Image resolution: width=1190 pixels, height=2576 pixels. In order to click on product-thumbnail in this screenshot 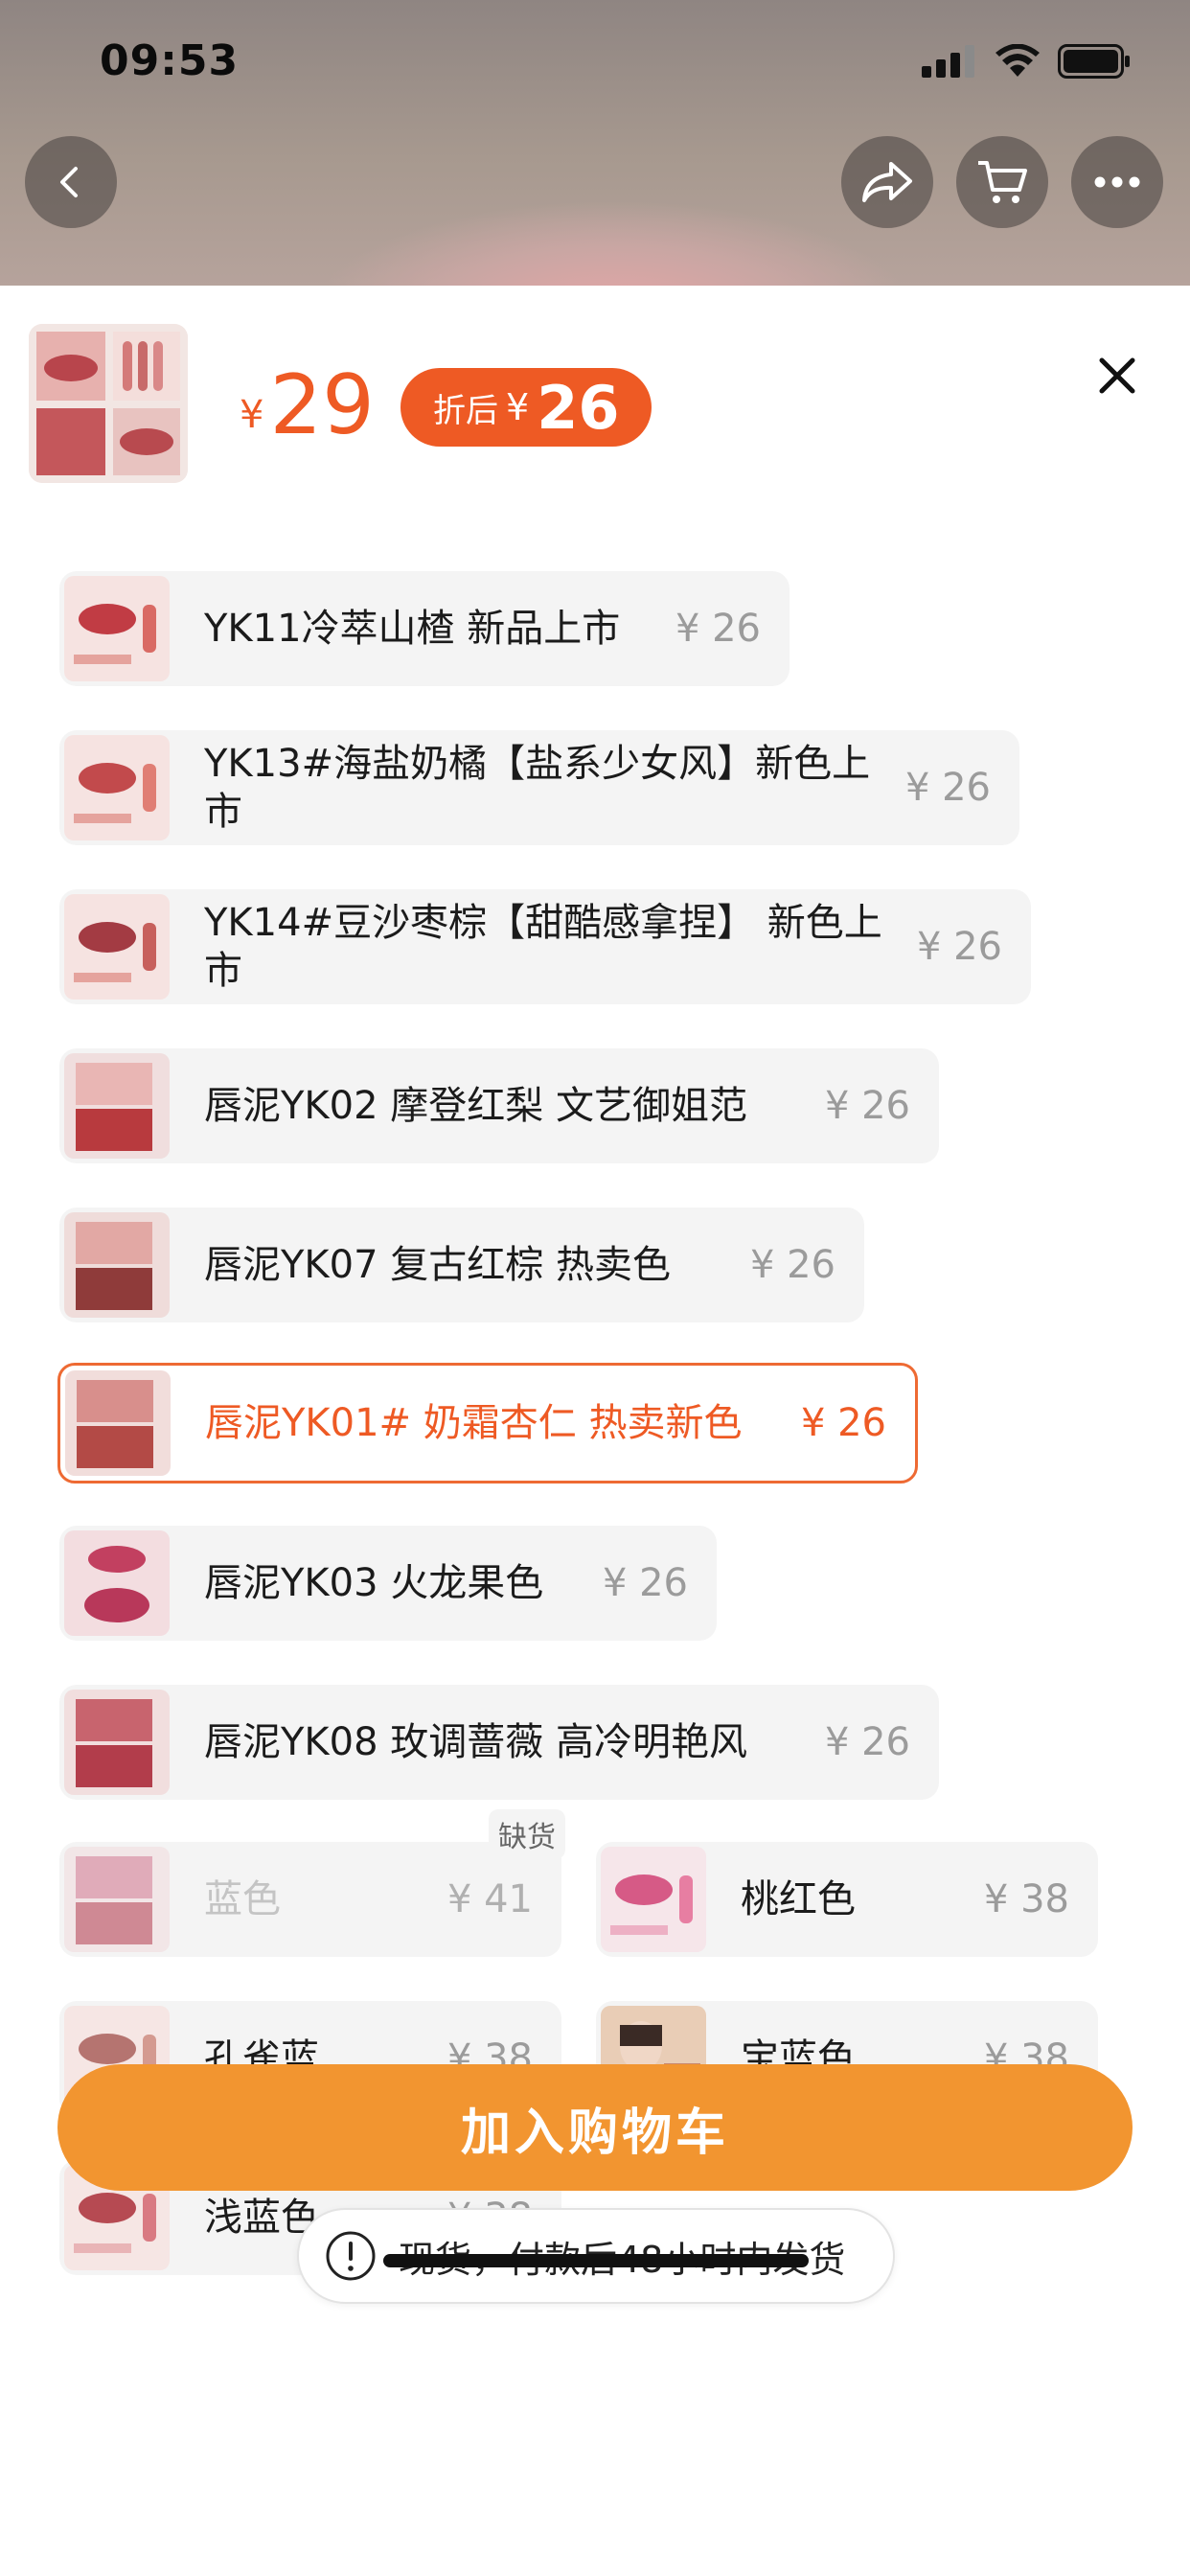, I will do `click(109, 403)`.